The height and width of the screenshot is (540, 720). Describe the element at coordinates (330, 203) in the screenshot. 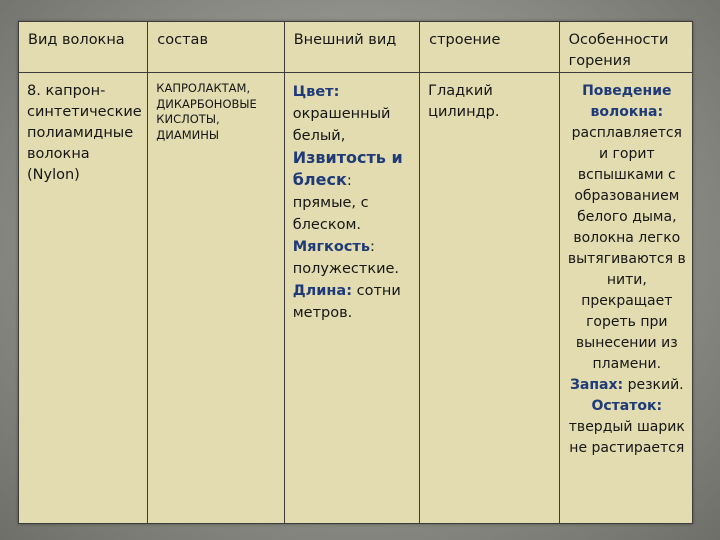

I see `luster-value: прямые, с` at that location.